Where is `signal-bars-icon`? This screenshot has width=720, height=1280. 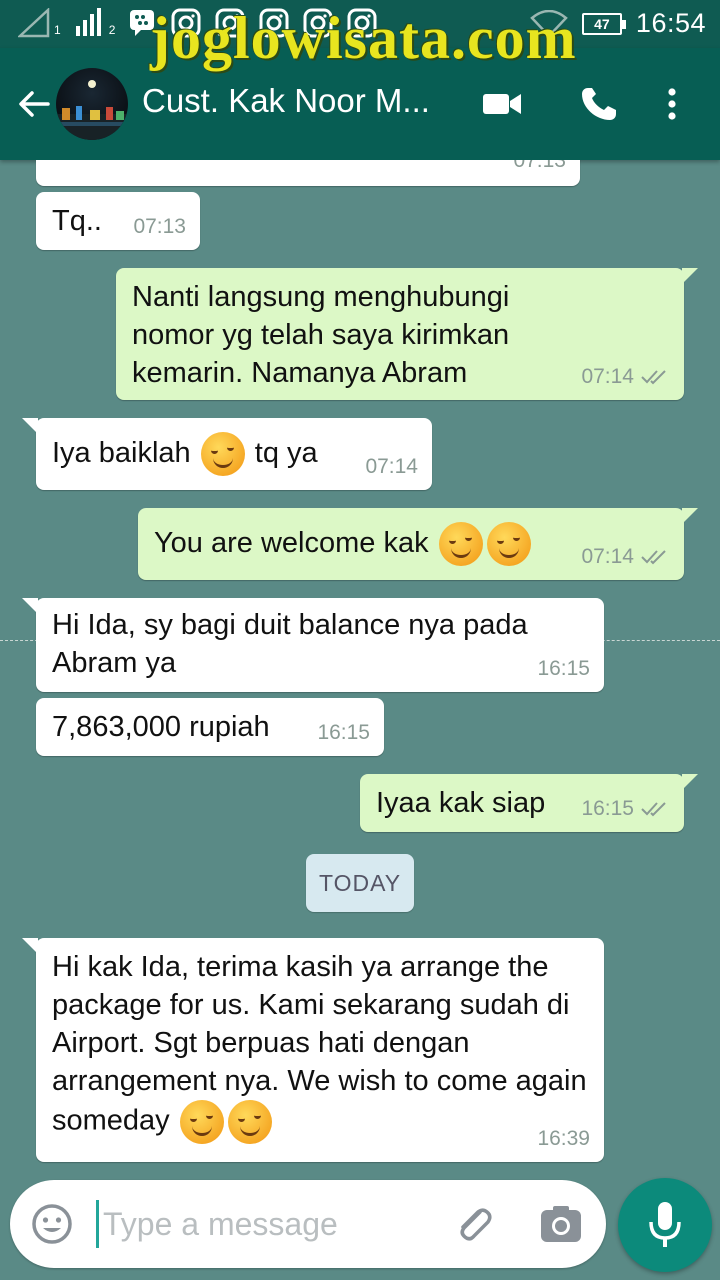
signal-bars-icon is located at coordinates (88, 22).